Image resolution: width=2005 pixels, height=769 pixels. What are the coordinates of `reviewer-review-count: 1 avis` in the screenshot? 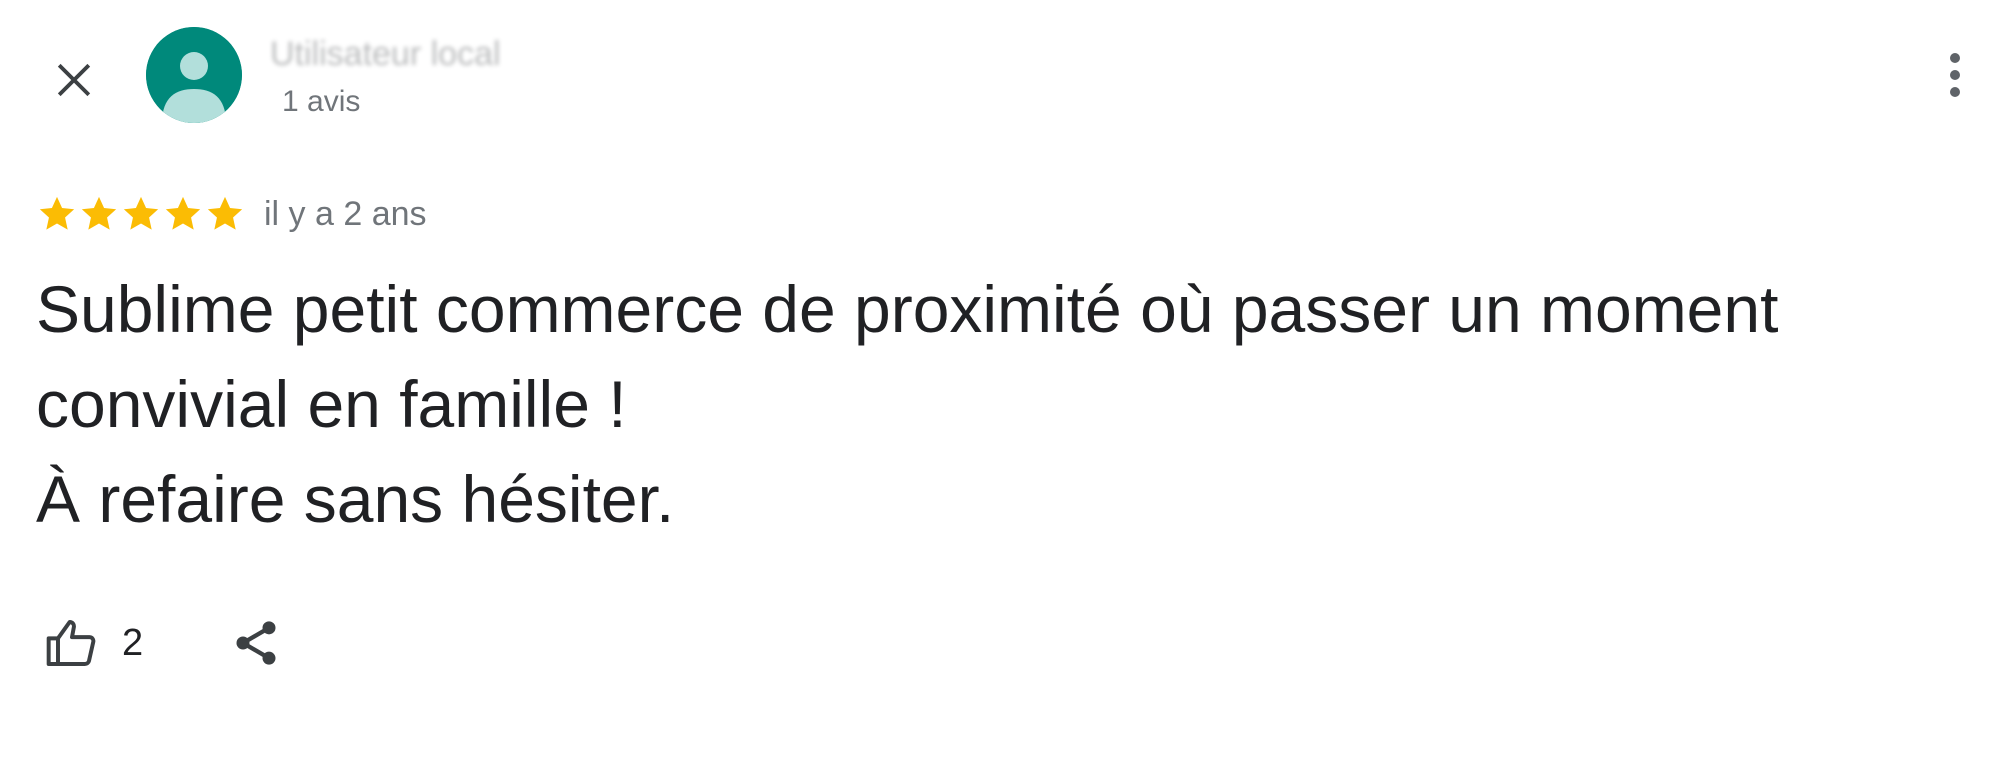 It's located at (321, 101).